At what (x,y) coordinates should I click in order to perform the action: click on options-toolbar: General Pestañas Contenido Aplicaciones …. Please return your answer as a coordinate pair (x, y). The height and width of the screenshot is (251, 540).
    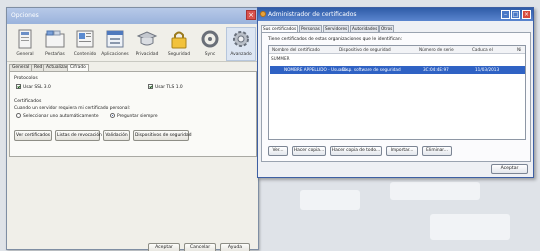
    Looking at the image, I should click on (132, 44).